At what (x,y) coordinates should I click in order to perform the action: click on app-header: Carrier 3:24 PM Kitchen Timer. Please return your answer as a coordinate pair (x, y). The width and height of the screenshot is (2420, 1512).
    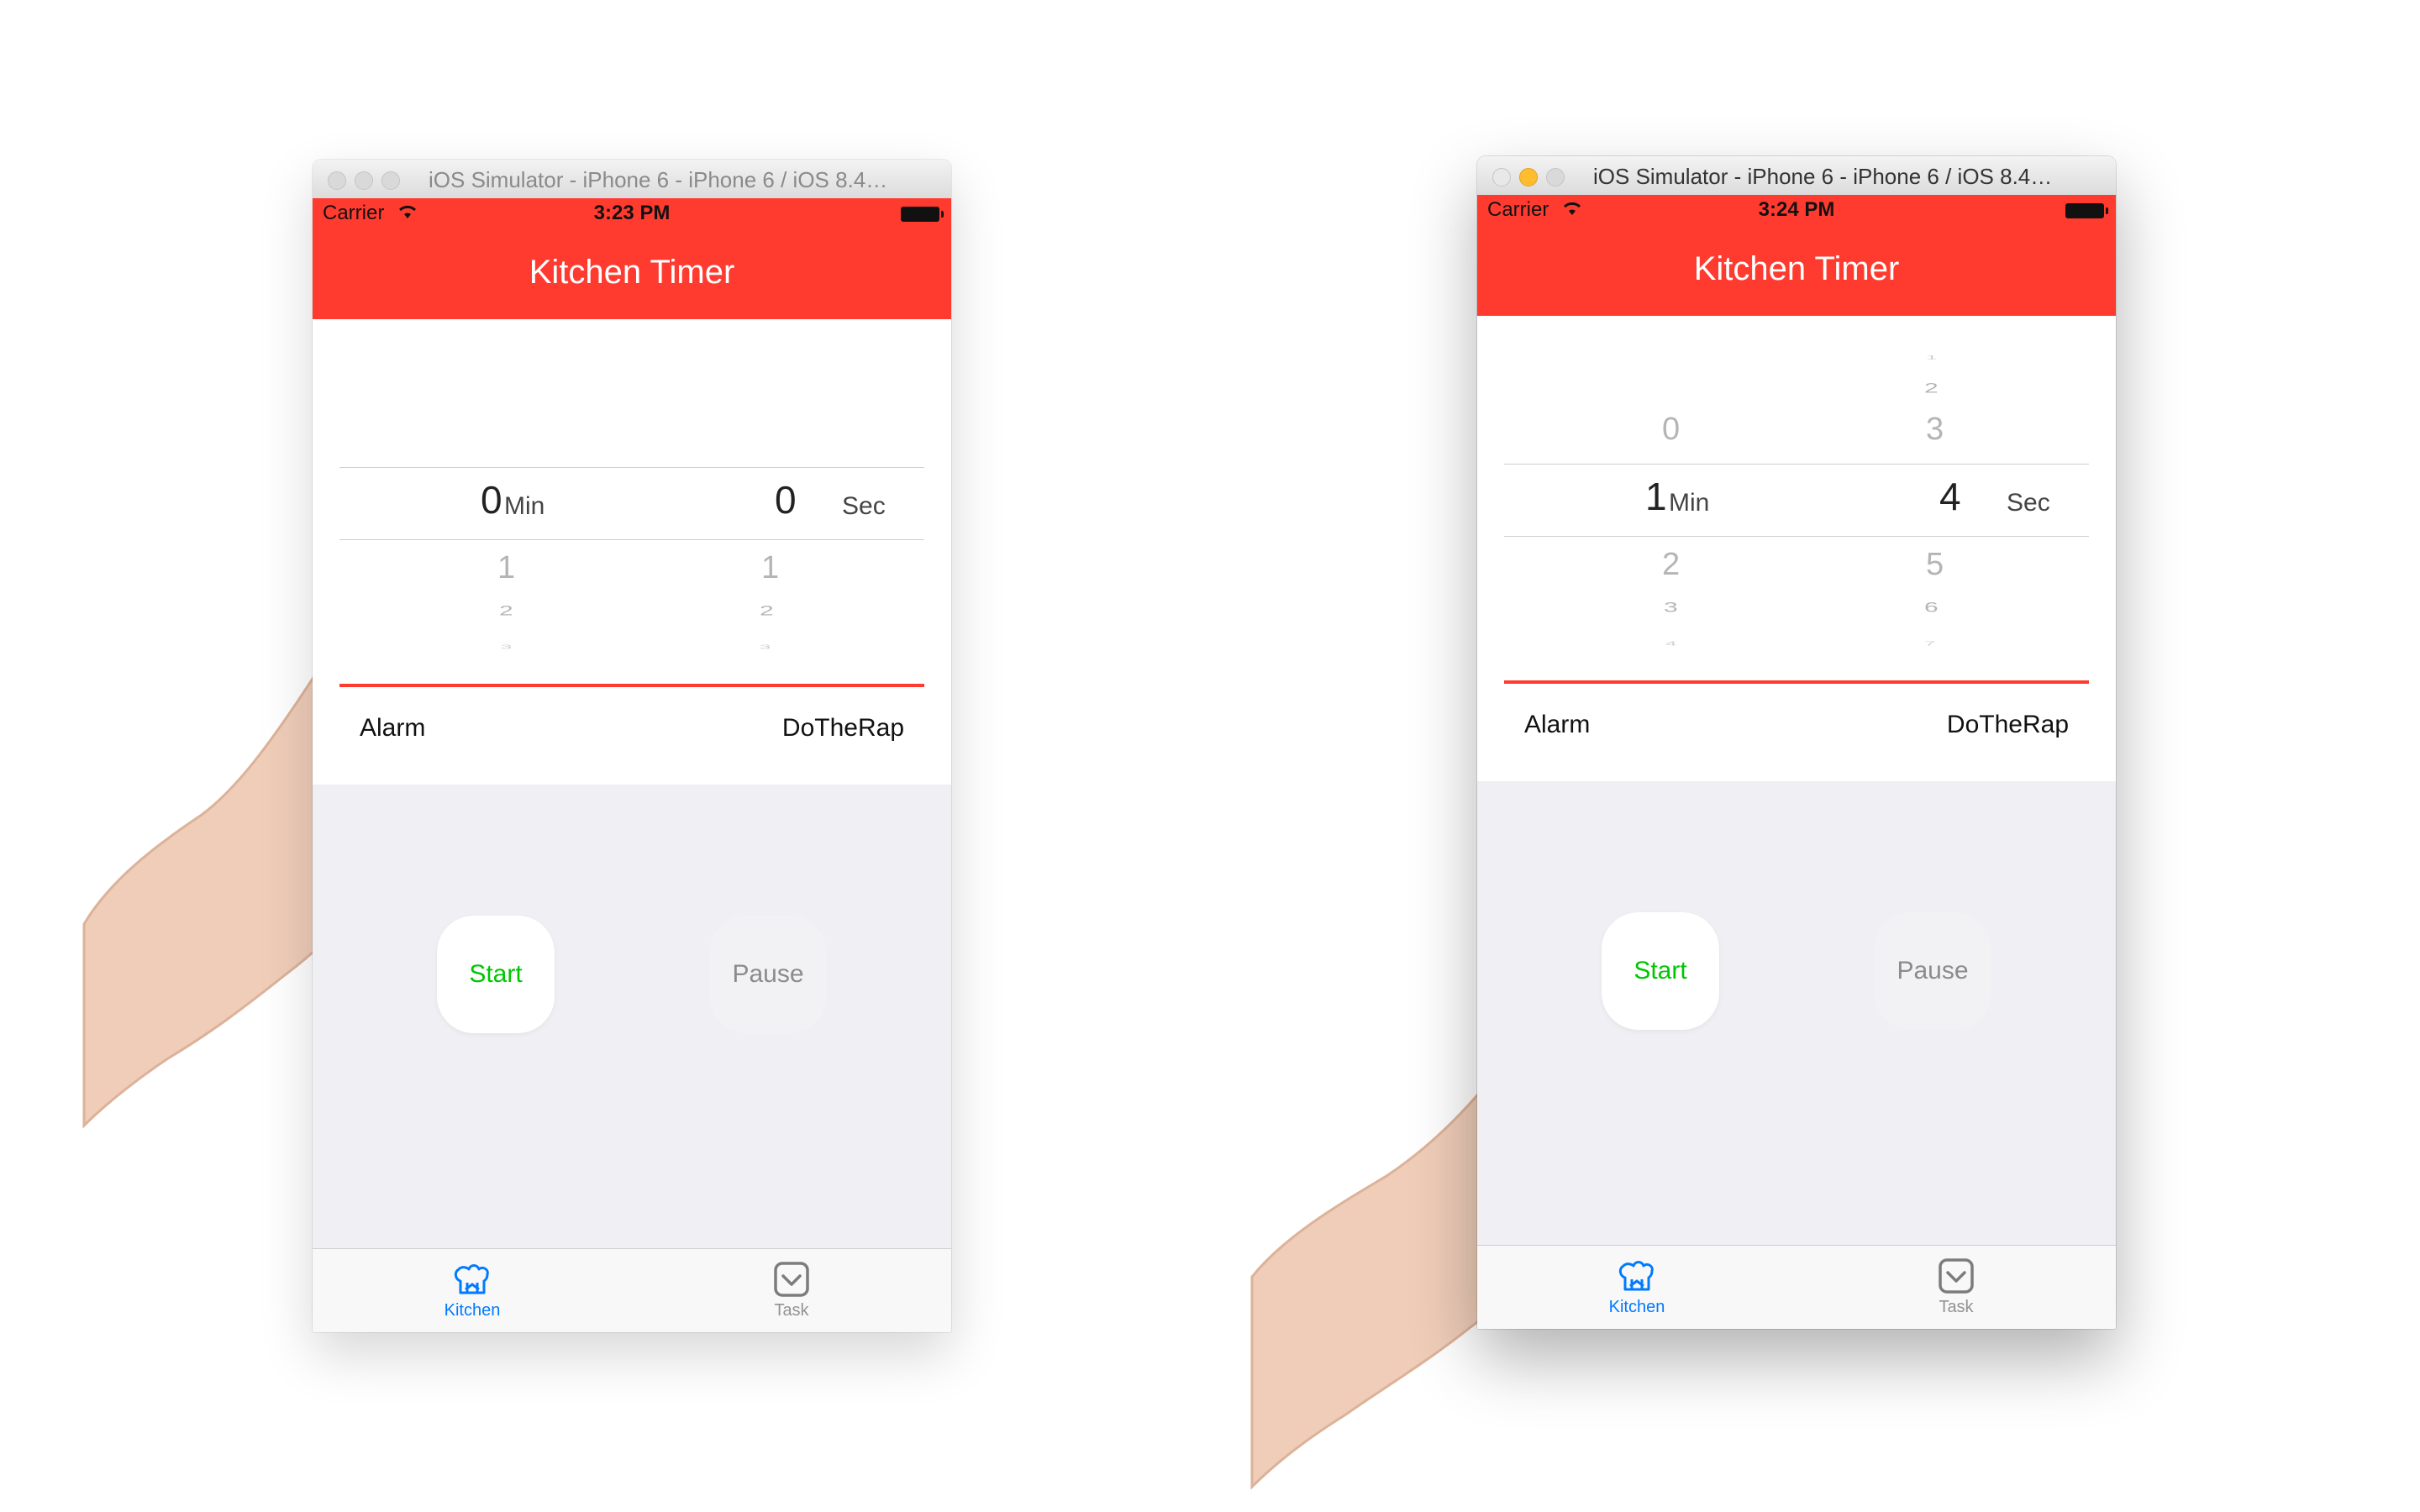
    Looking at the image, I should click on (1797, 255).